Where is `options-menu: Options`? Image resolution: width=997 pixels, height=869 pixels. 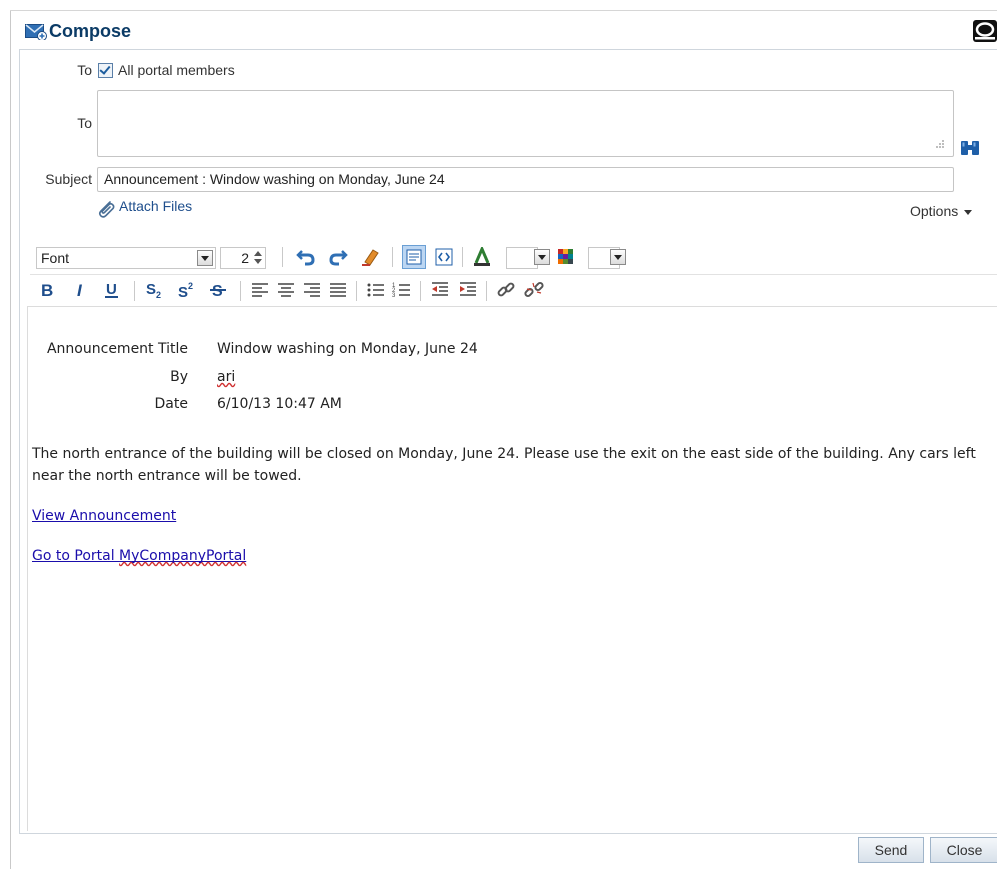
options-menu: Options is located at coordinates (941, 211).